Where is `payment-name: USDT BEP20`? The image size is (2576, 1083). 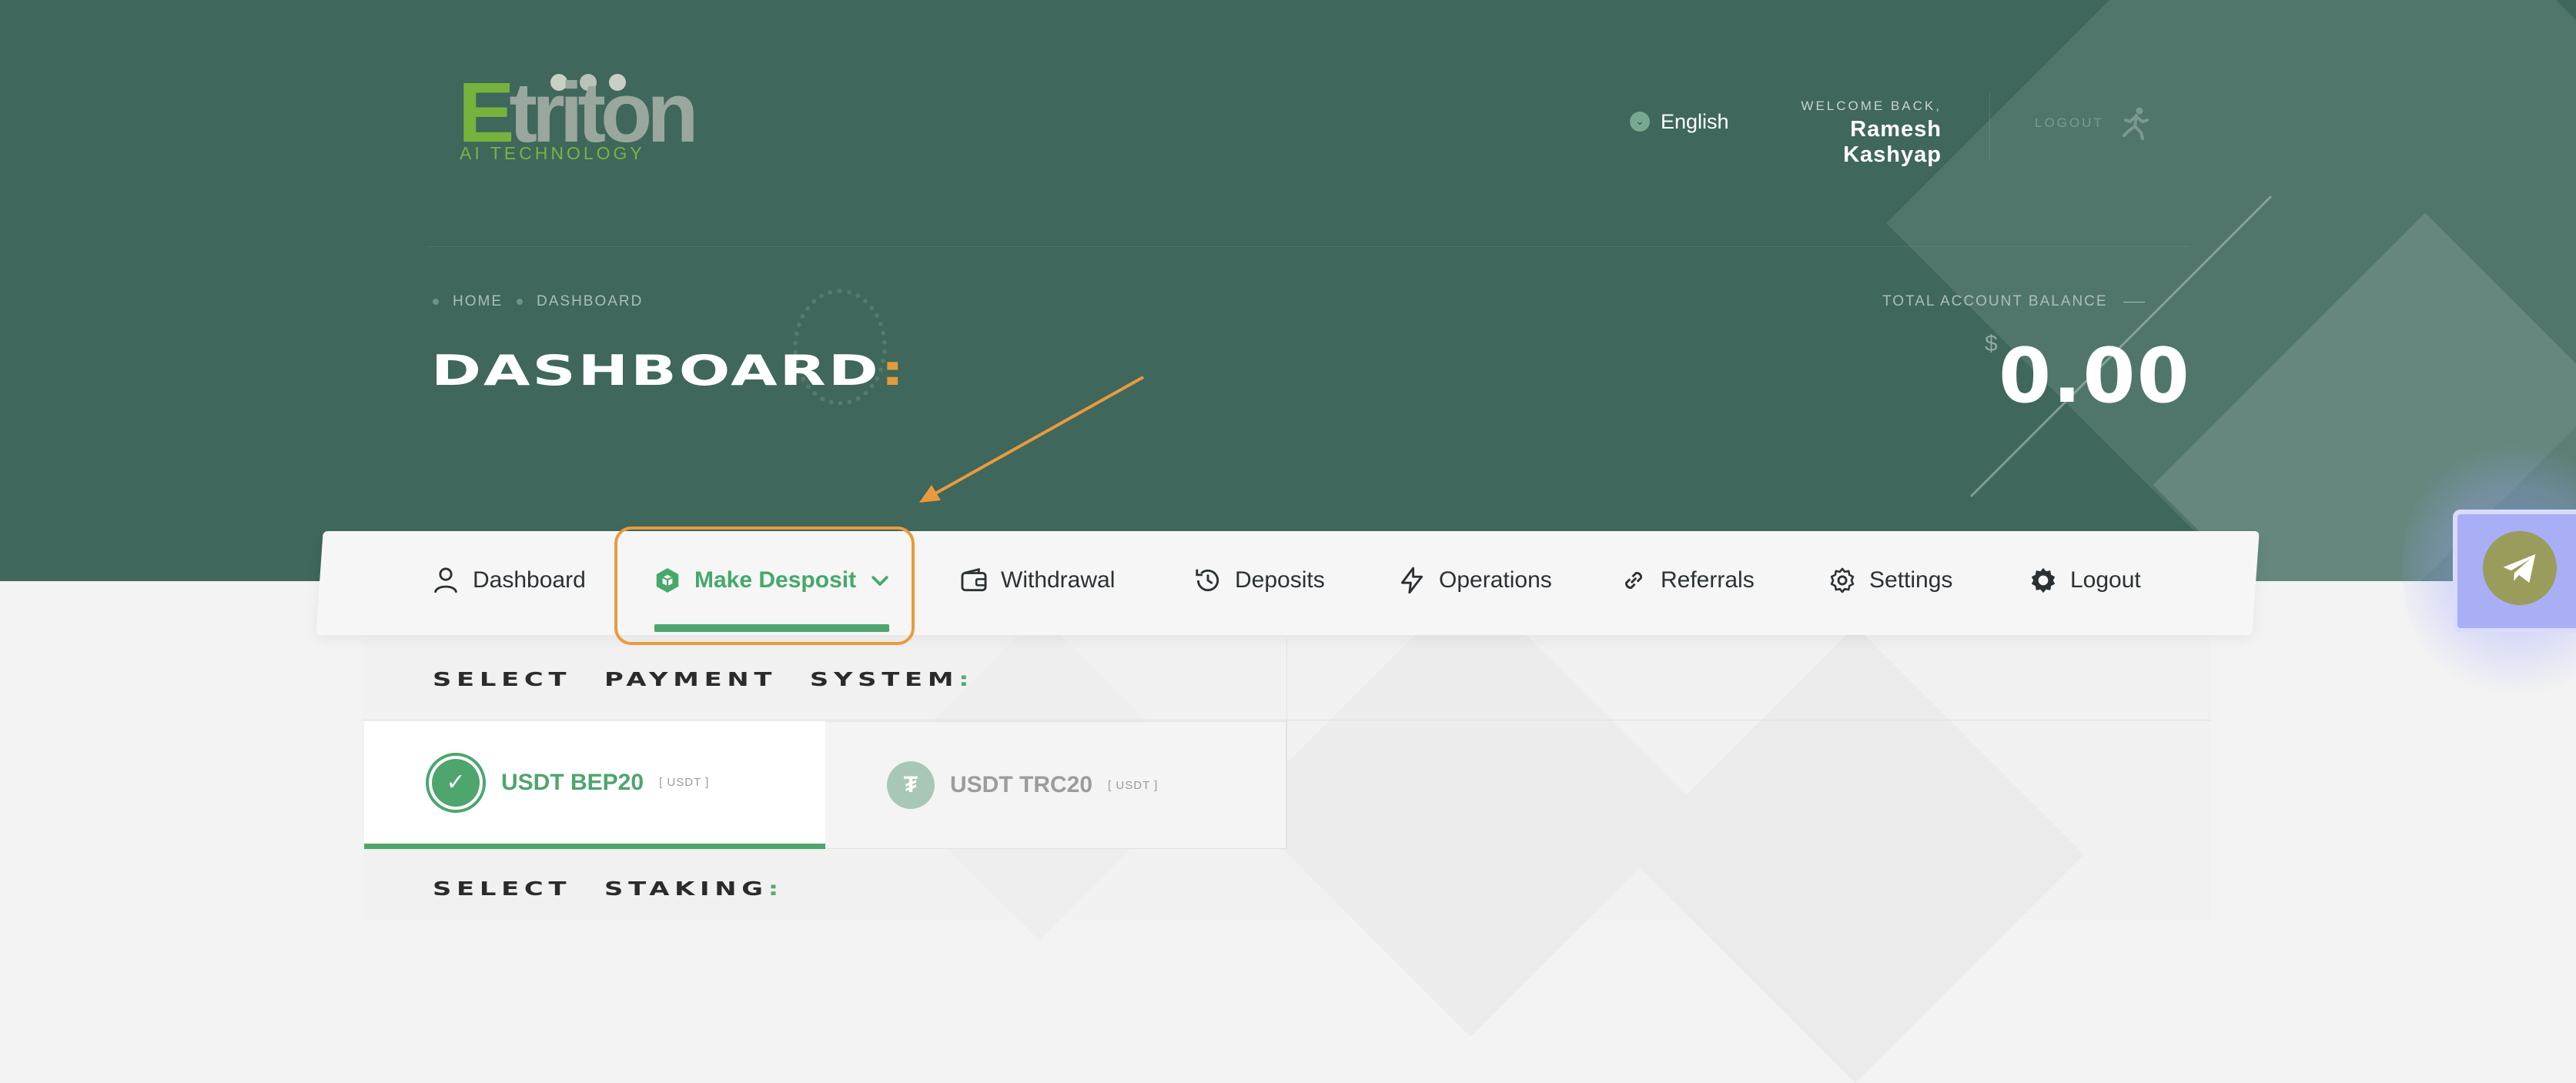 payment-name: USDT BEP20 is located at coordinates (572, 782).